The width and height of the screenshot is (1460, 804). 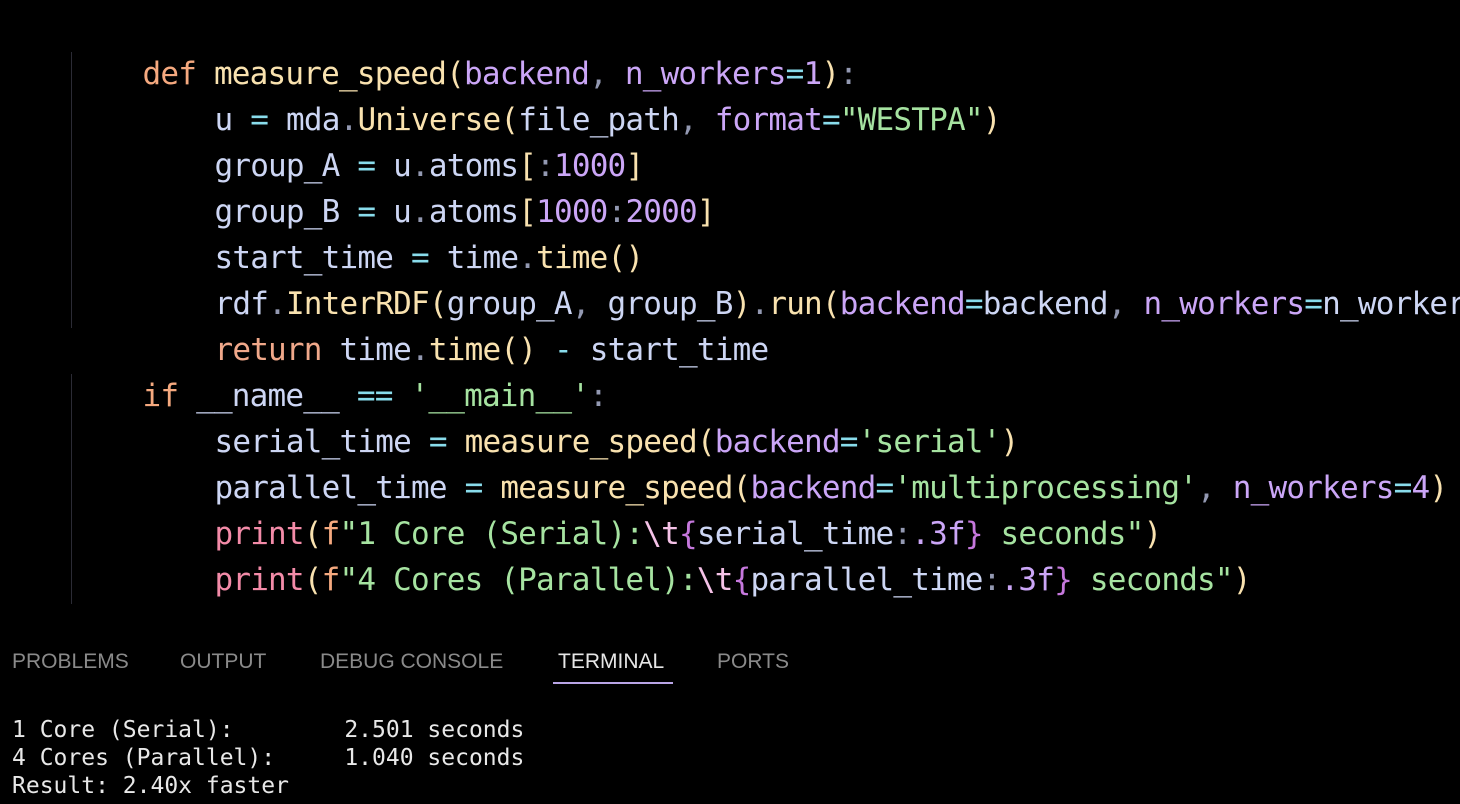 I want to click on tab-ports: PORTS, so click(x=753, y=662).